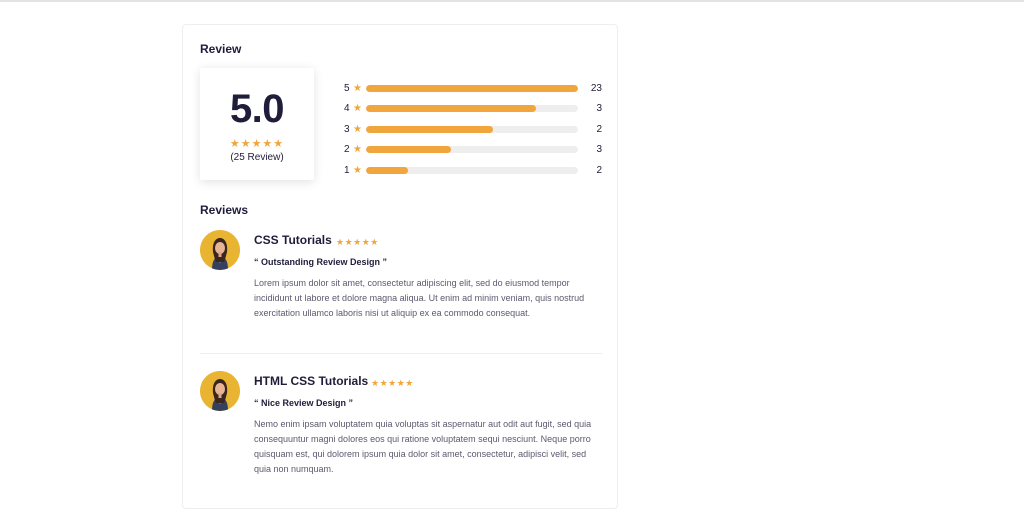 The height and width of the screenshot is (525, 1024). What do you see at coordinates (321, 262) in the screenshot?
I see `review-headline: “ Outstanding Review Design ”` at bounding box center [321, 262].